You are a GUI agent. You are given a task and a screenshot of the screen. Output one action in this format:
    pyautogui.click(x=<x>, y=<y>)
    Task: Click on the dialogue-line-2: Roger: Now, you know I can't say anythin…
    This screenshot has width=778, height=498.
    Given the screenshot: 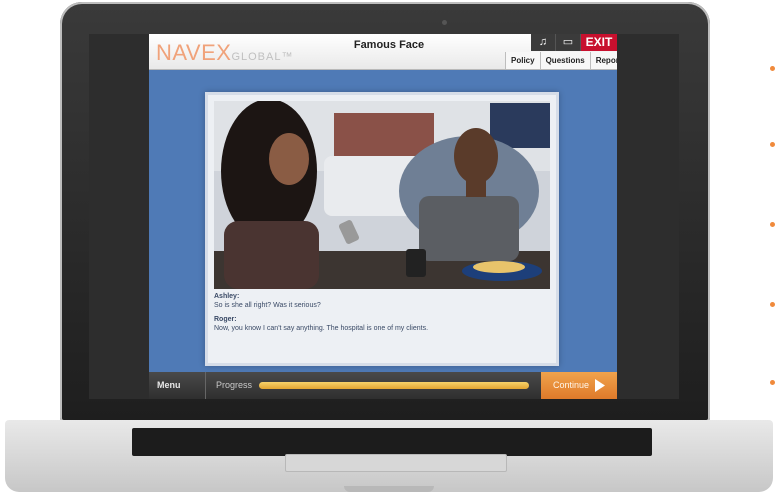 What is the action you would take?
    pyautogui.click(x=382, y=324)
    